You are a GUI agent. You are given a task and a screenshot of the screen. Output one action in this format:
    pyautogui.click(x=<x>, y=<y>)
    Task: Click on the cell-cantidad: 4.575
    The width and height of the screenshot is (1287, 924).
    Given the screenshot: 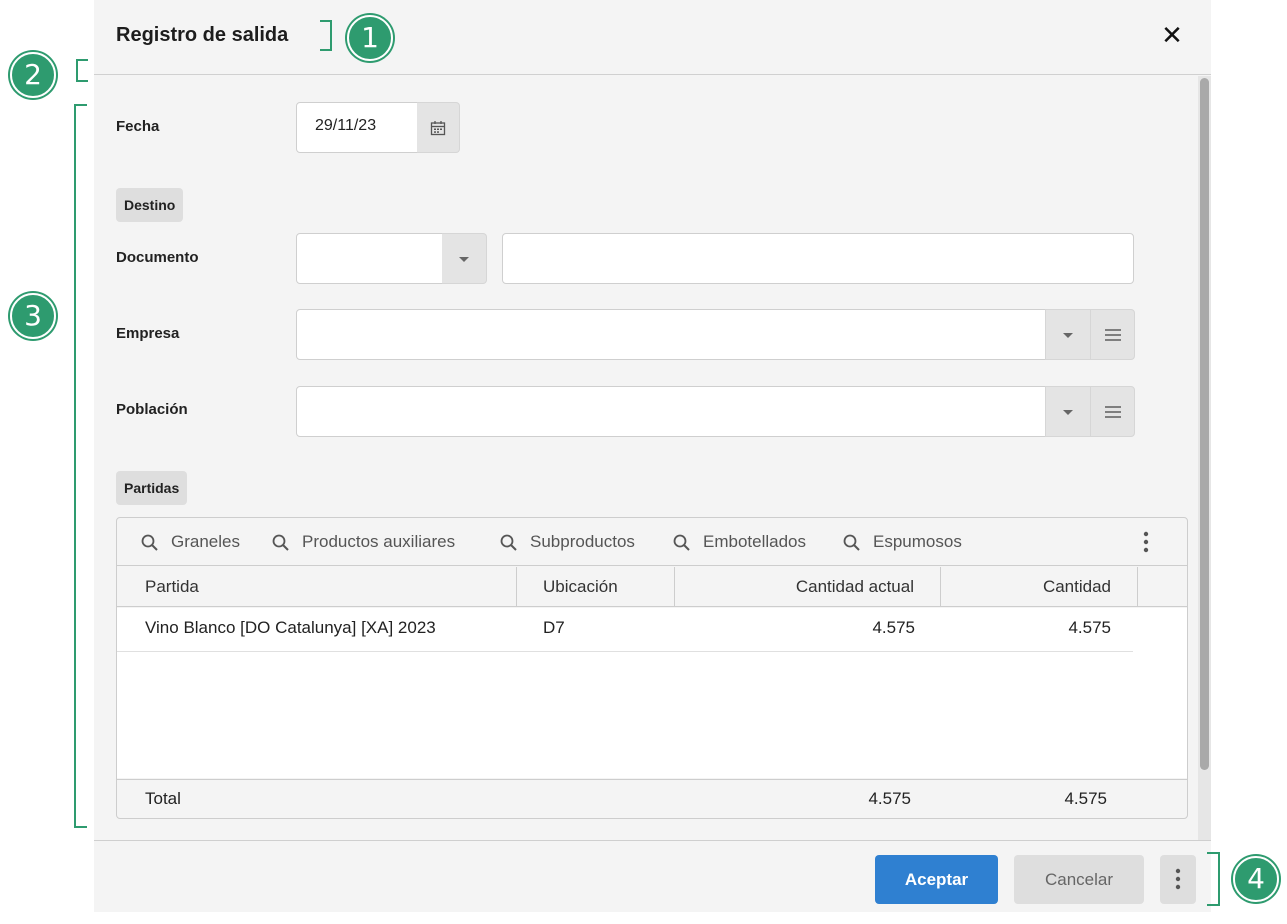 What is the action you would take?
    pyautogui.click(x=1026, y=628)
    